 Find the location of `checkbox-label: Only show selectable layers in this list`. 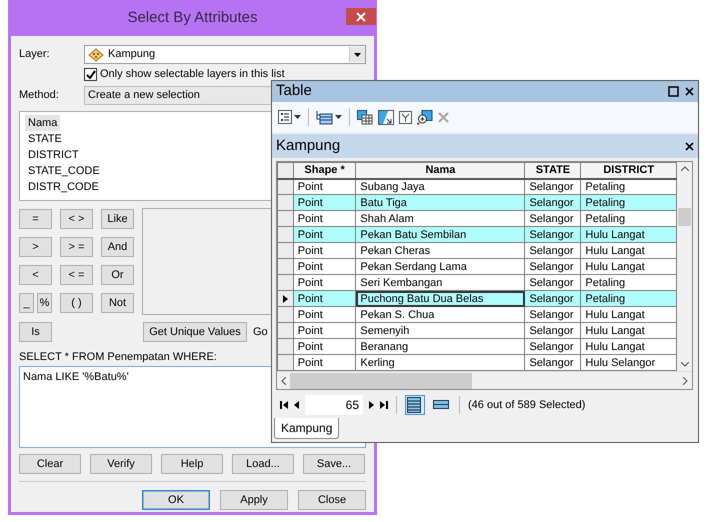

checkbox-label: Only show selectable layers in this list is located at coordinates (192, 74).